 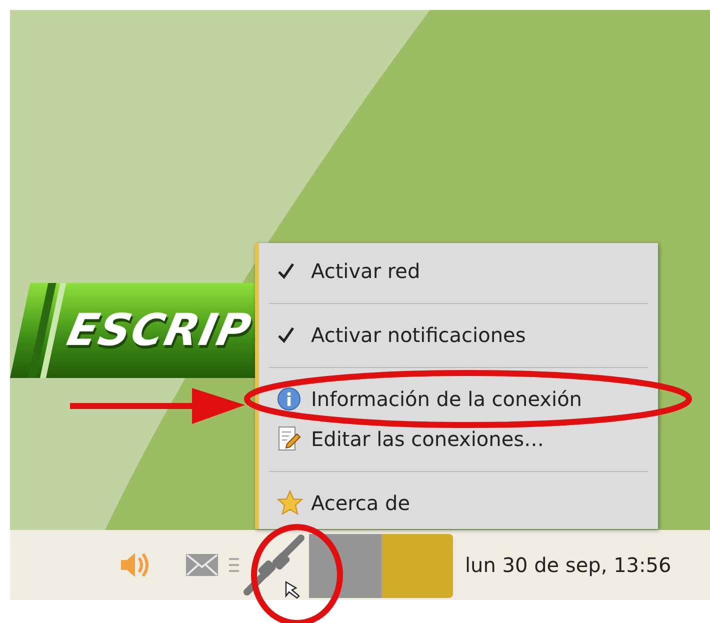 What do you see at coordinates (568, 565) in the screenshot?
I see `clock: lun 30 de sep, 13:56` at bounding box center [568, 565].